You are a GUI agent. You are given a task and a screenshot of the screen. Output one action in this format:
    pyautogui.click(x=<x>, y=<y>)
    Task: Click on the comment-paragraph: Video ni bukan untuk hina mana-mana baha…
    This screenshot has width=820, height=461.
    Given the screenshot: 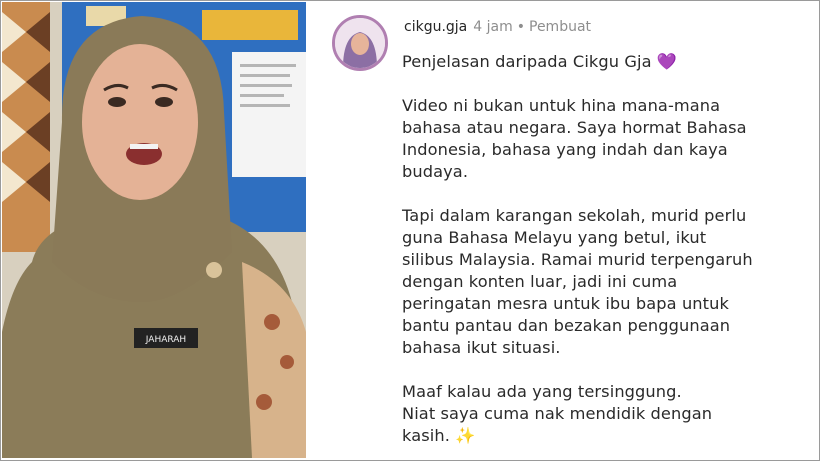 What is the action you would take?
    pyautogui.click(x=574, y=138)
    